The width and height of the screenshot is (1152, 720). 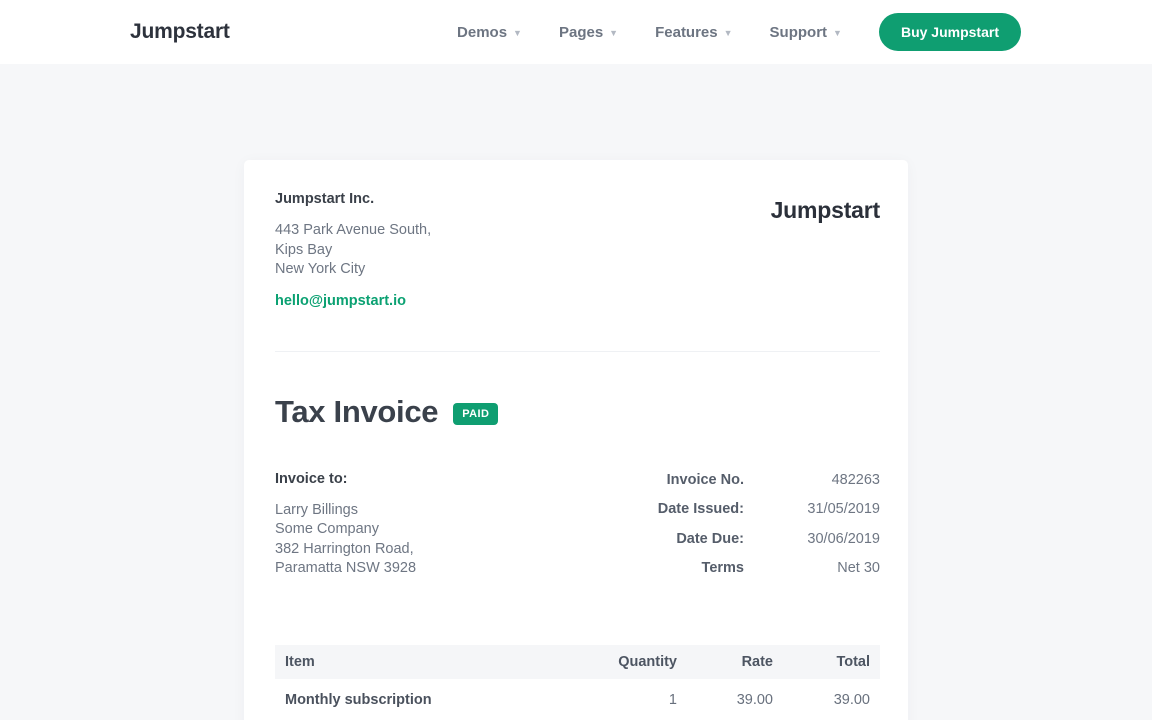 I want to click on bill-to-label: Invoice to:, so click(x=311, y=478).